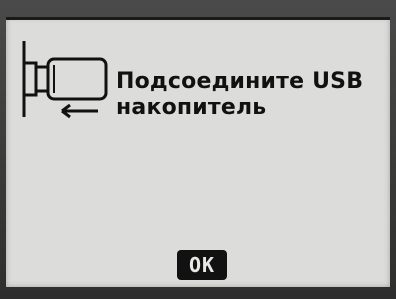 The height and width of the screenshot is (299, 396). Describe the element at coordinates (202, 265) in the screenshot. I see `ok-button: OK` at that location.